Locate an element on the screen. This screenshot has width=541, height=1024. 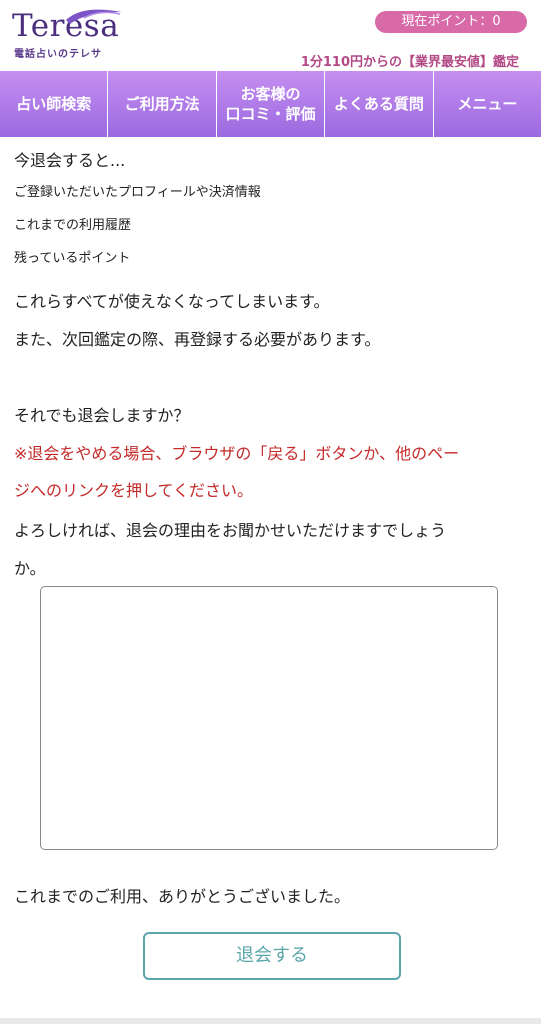
lost-item-history: これまでの利用履歴 is located at coordinates (73, 225).